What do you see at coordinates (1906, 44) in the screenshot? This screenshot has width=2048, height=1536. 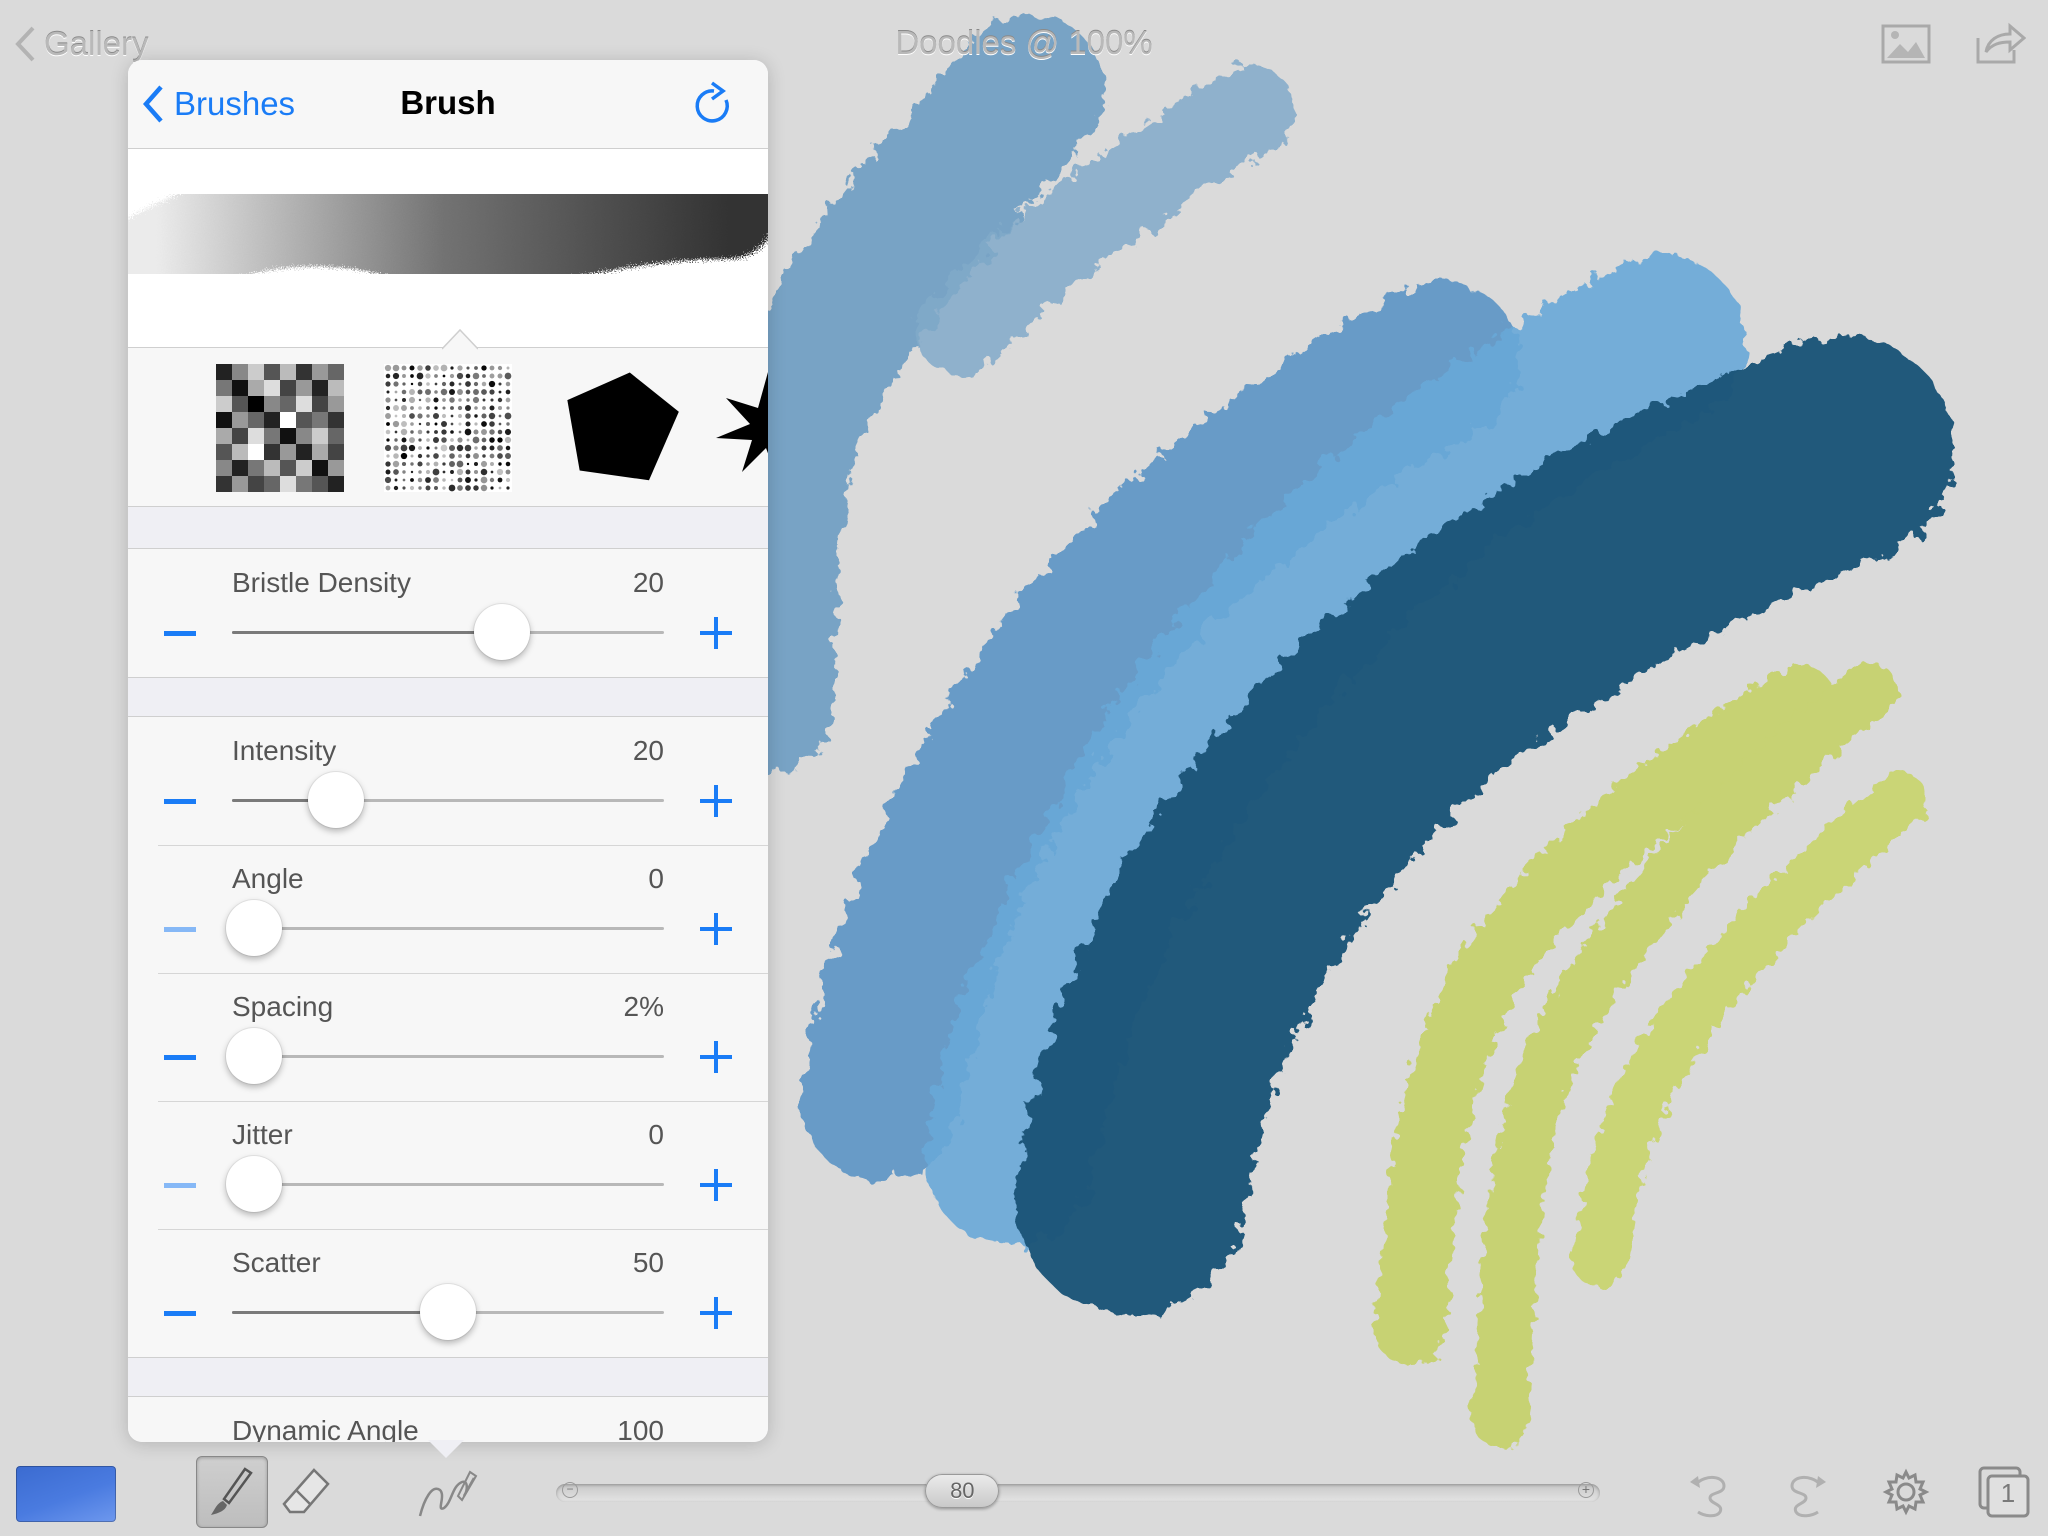 I see `image-icon` at bounding box center [1906, 44].